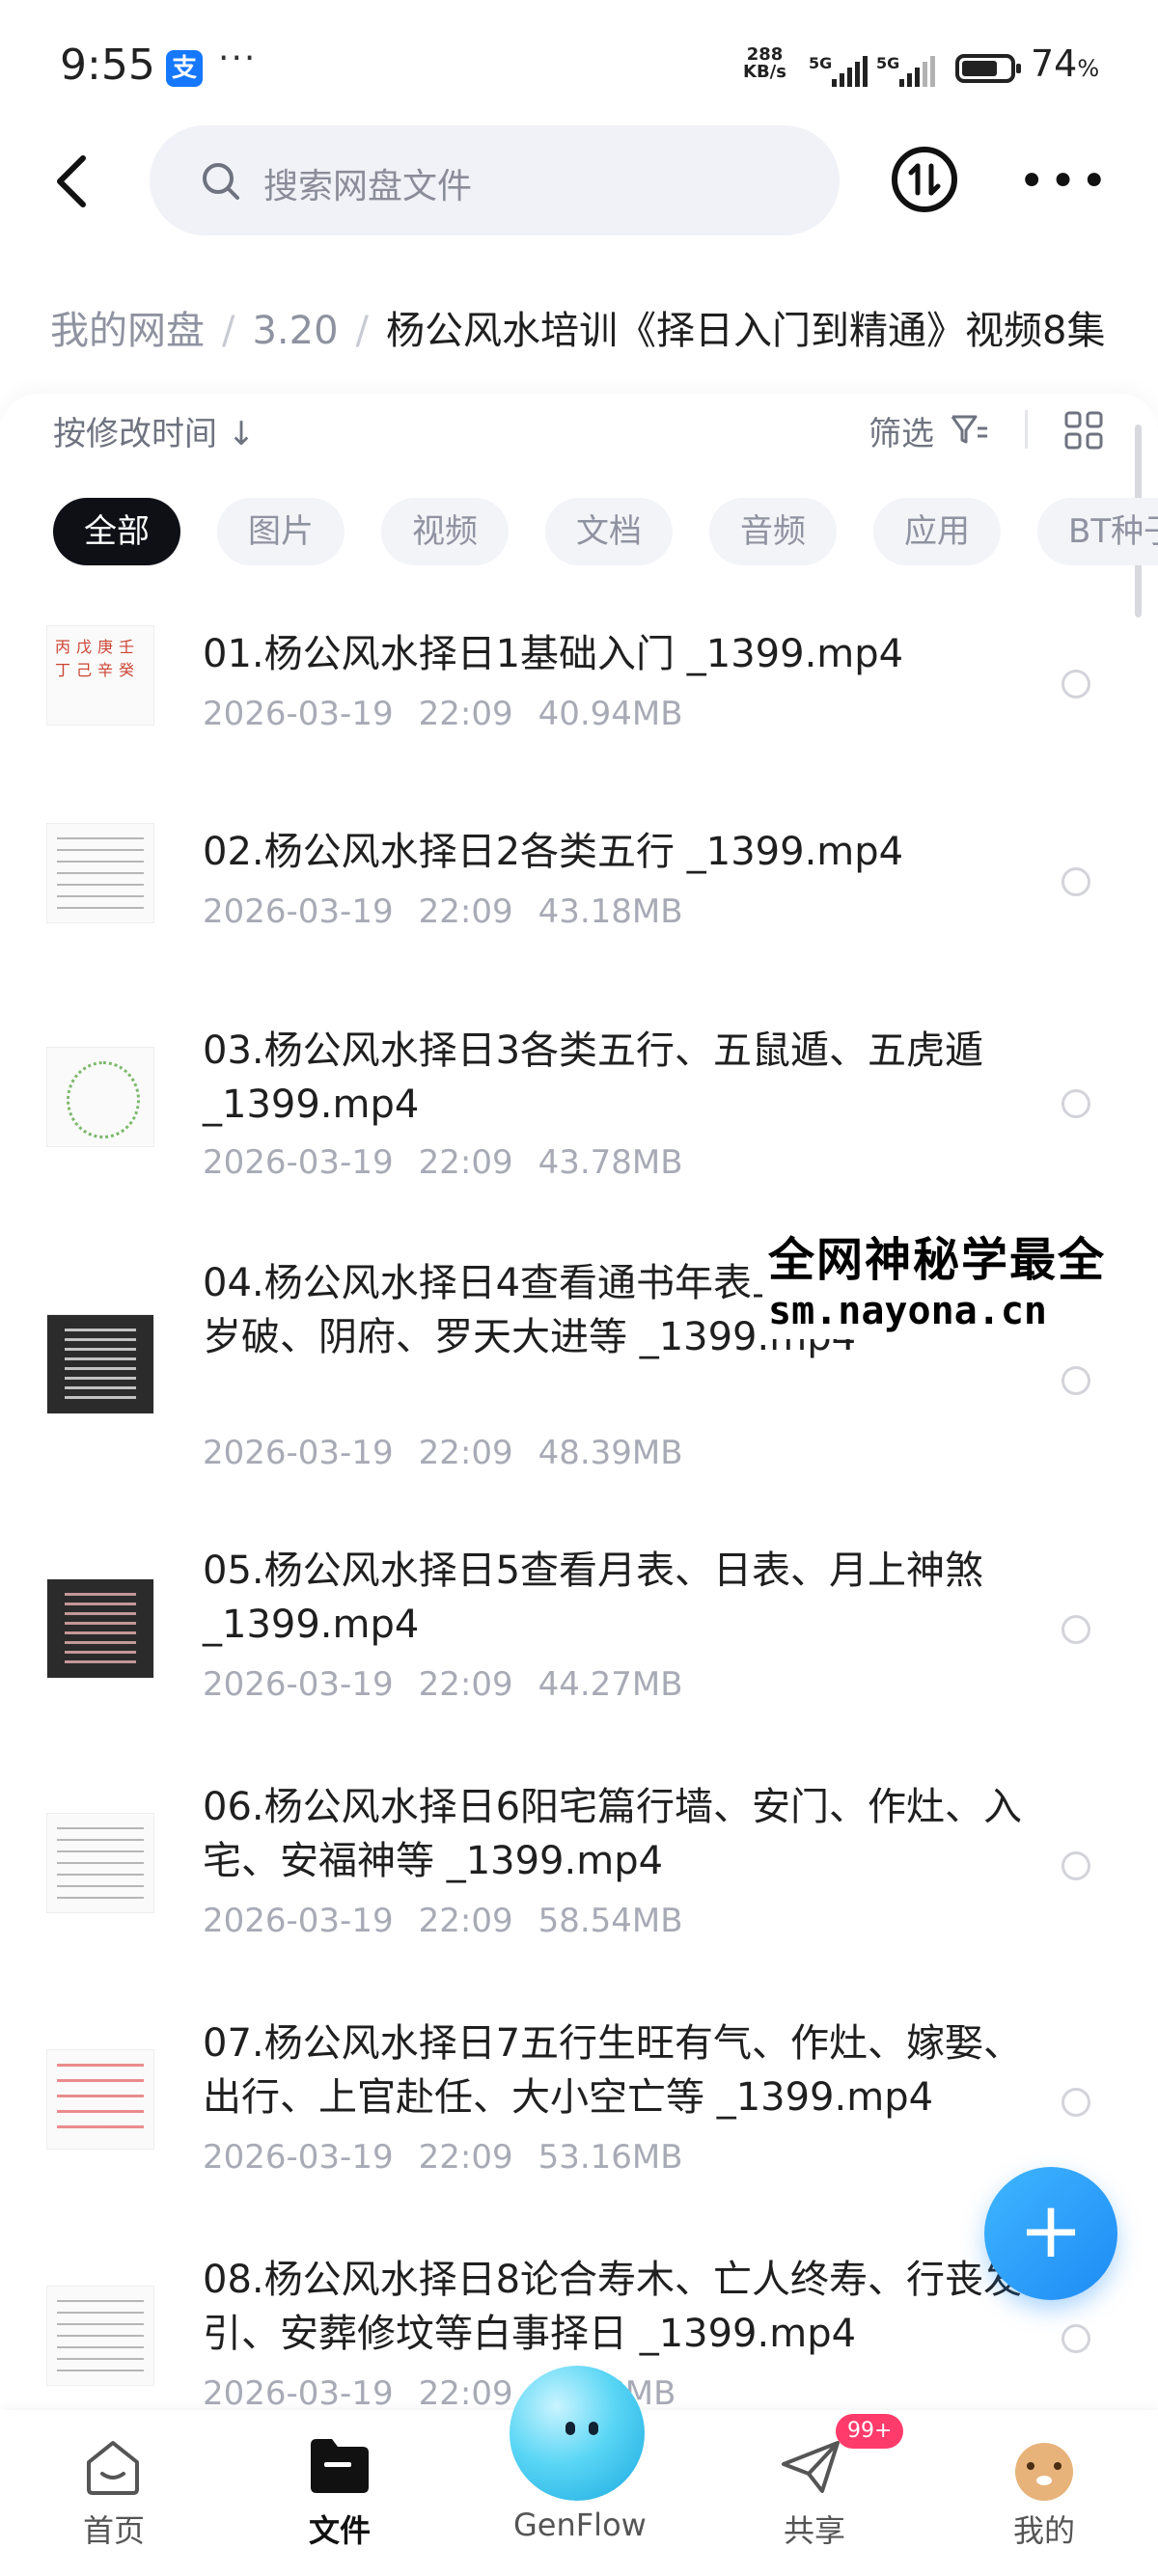 The height and width of the screenshot is (2576, 1158). Describe the element at coordinates (1065, 182) in the screenshot. I see `more-options-button: •••` at that location.